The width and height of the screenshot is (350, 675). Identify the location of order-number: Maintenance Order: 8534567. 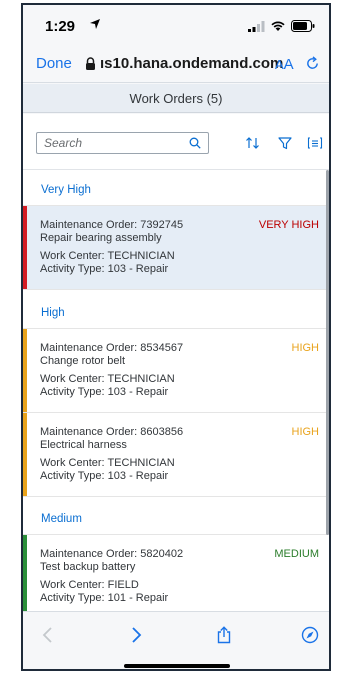
(112, 348).